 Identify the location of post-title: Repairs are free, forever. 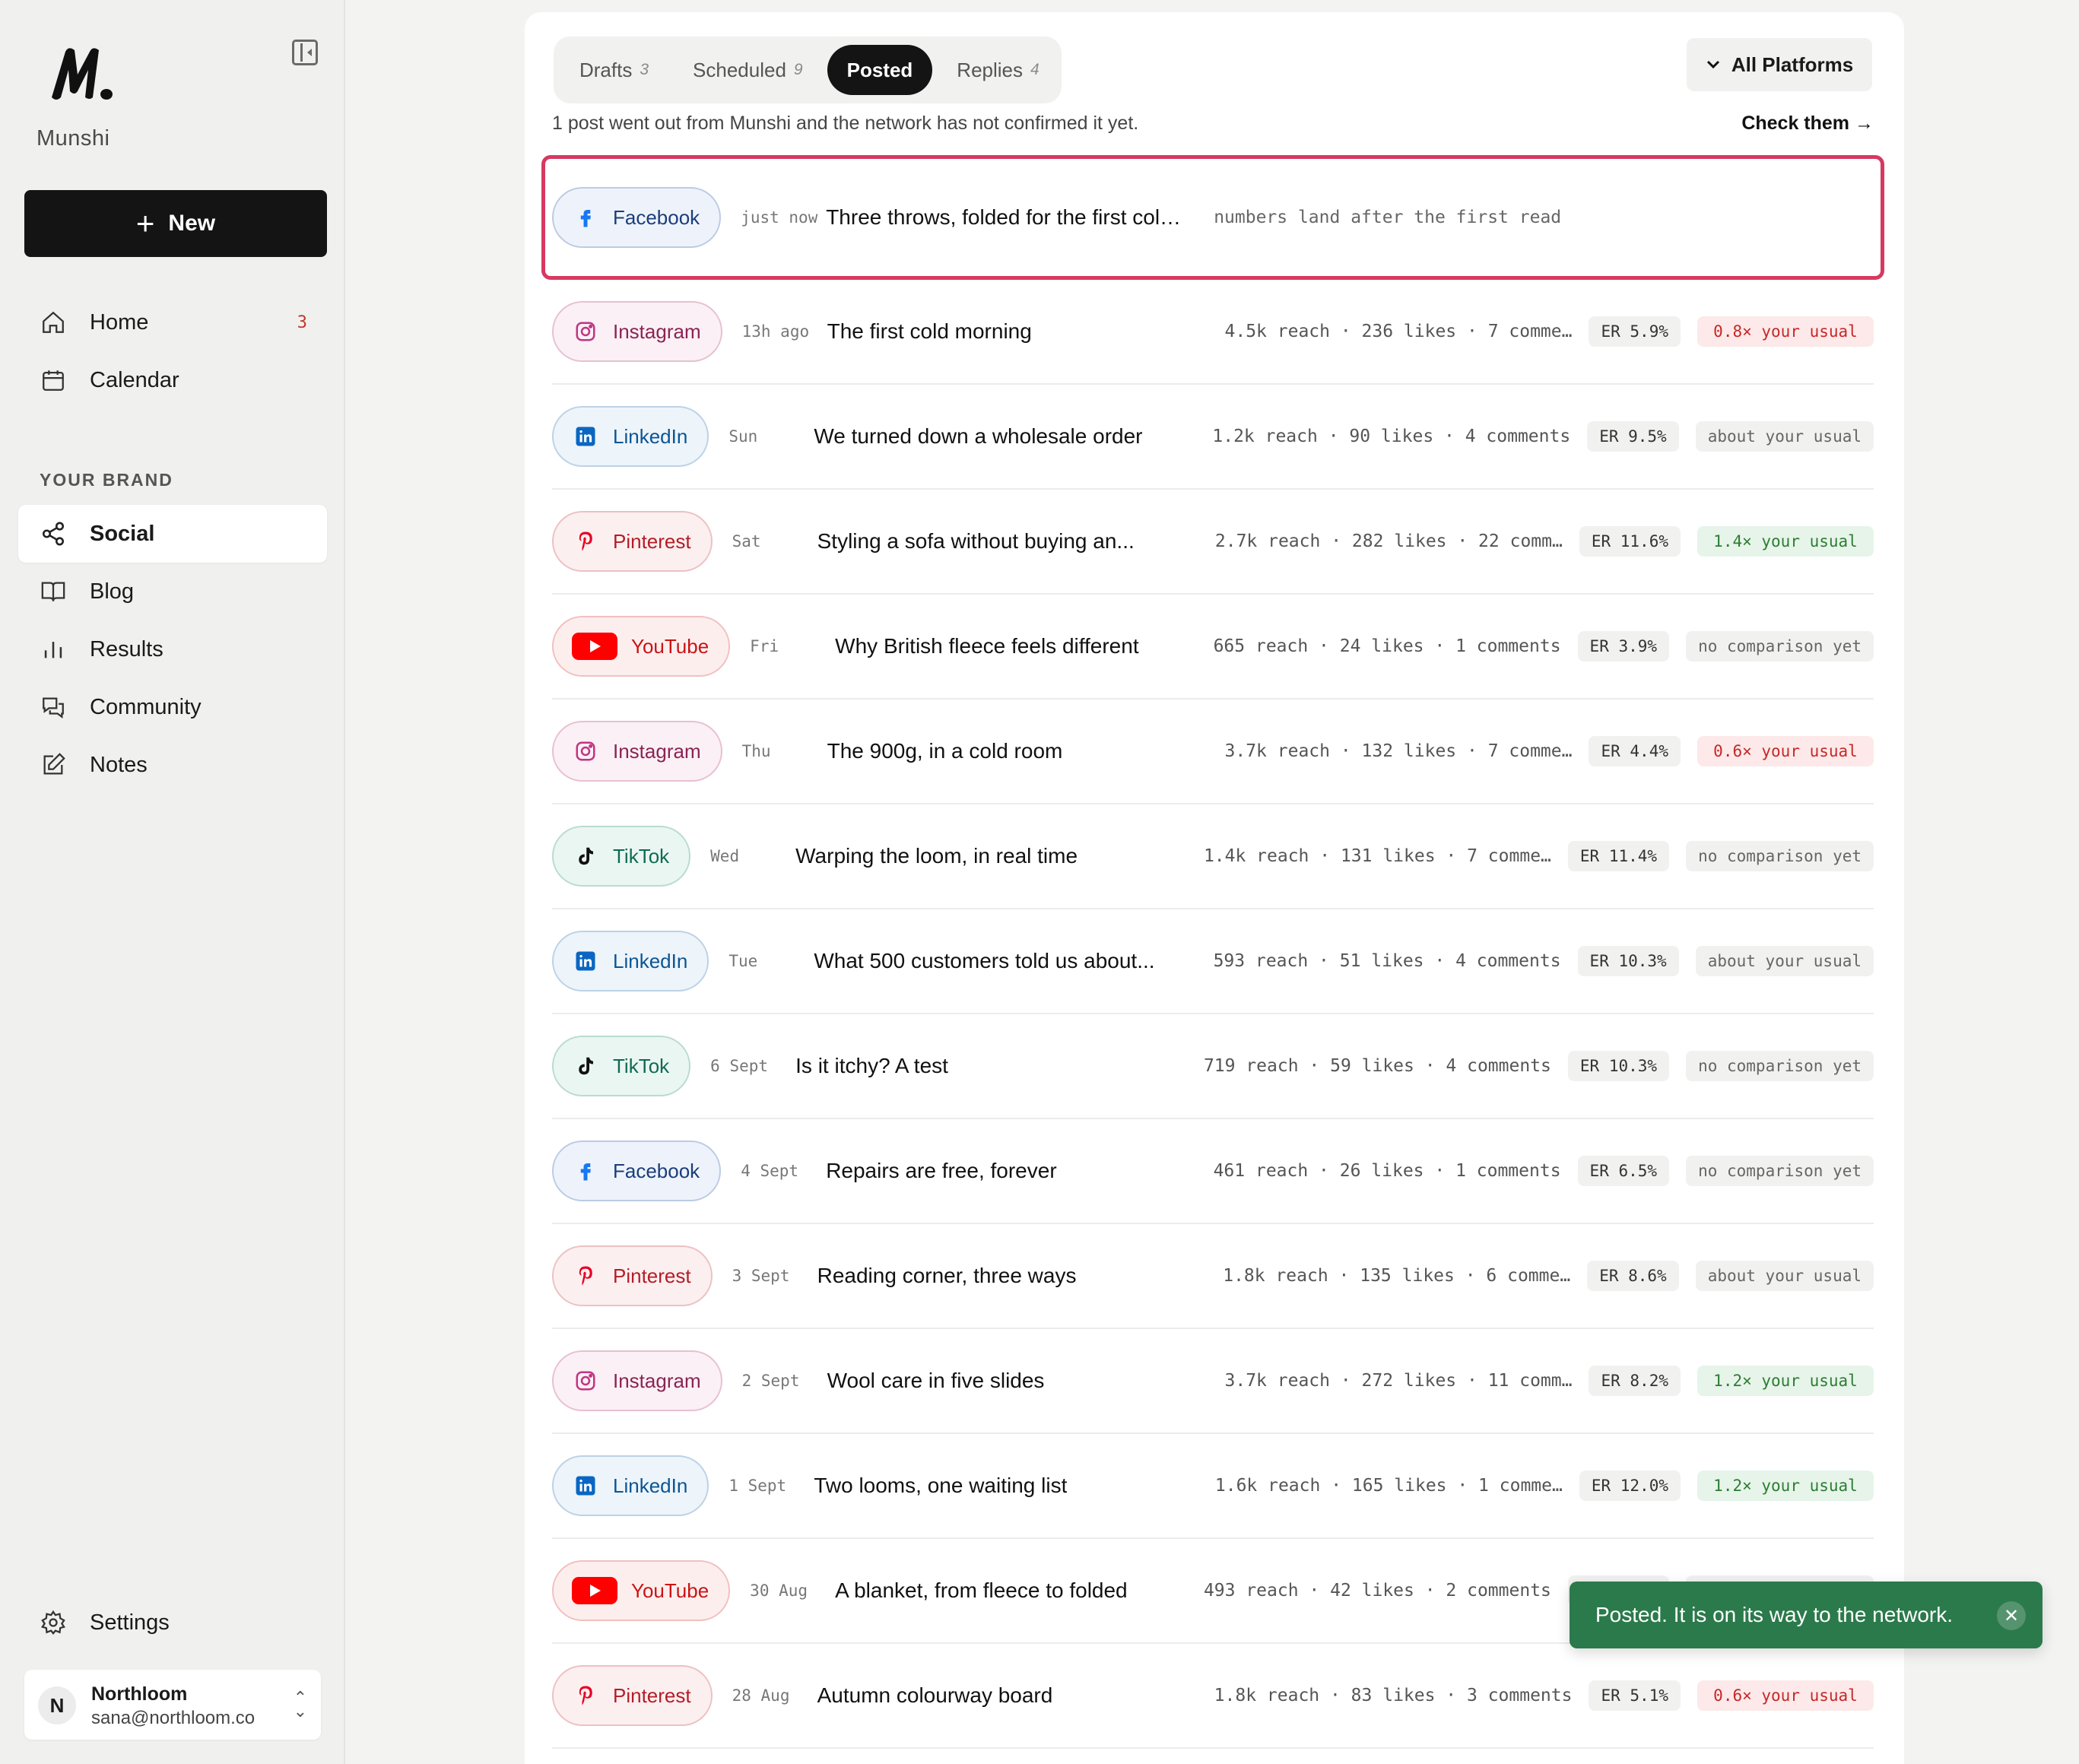
(941, 1171).